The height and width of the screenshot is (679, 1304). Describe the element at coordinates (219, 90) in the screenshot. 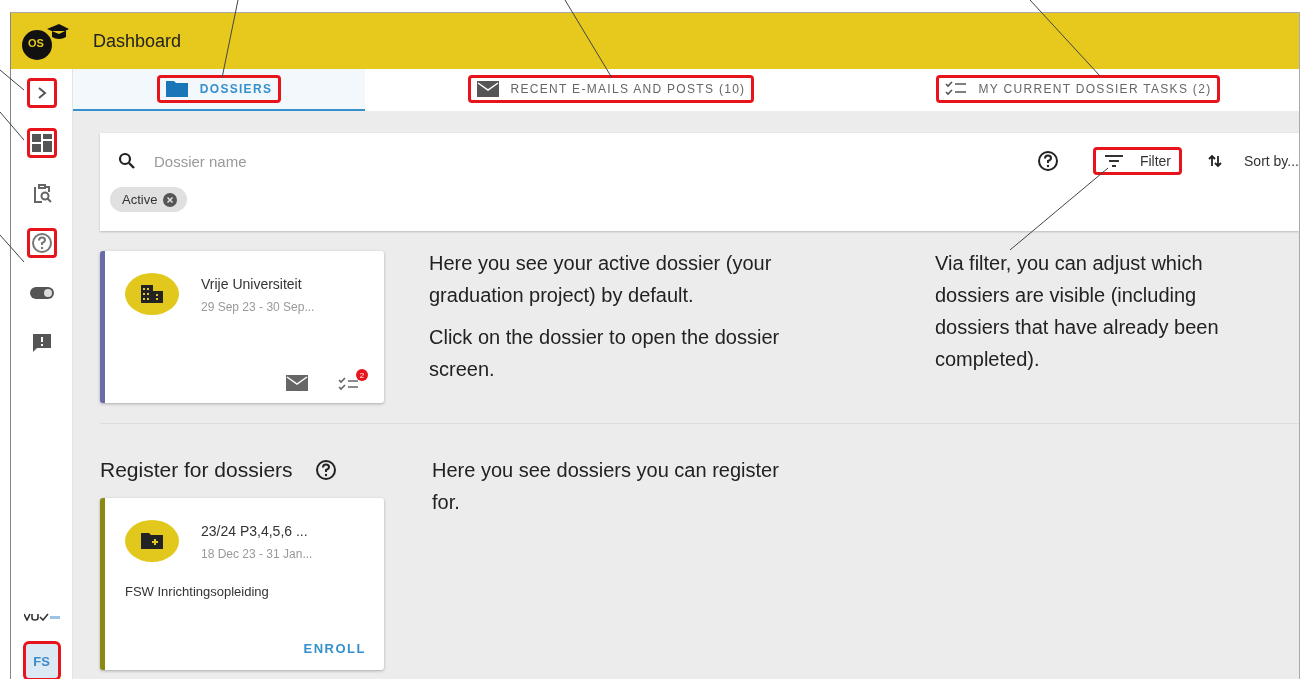

I see `tab: DOSSIERS` at that location.